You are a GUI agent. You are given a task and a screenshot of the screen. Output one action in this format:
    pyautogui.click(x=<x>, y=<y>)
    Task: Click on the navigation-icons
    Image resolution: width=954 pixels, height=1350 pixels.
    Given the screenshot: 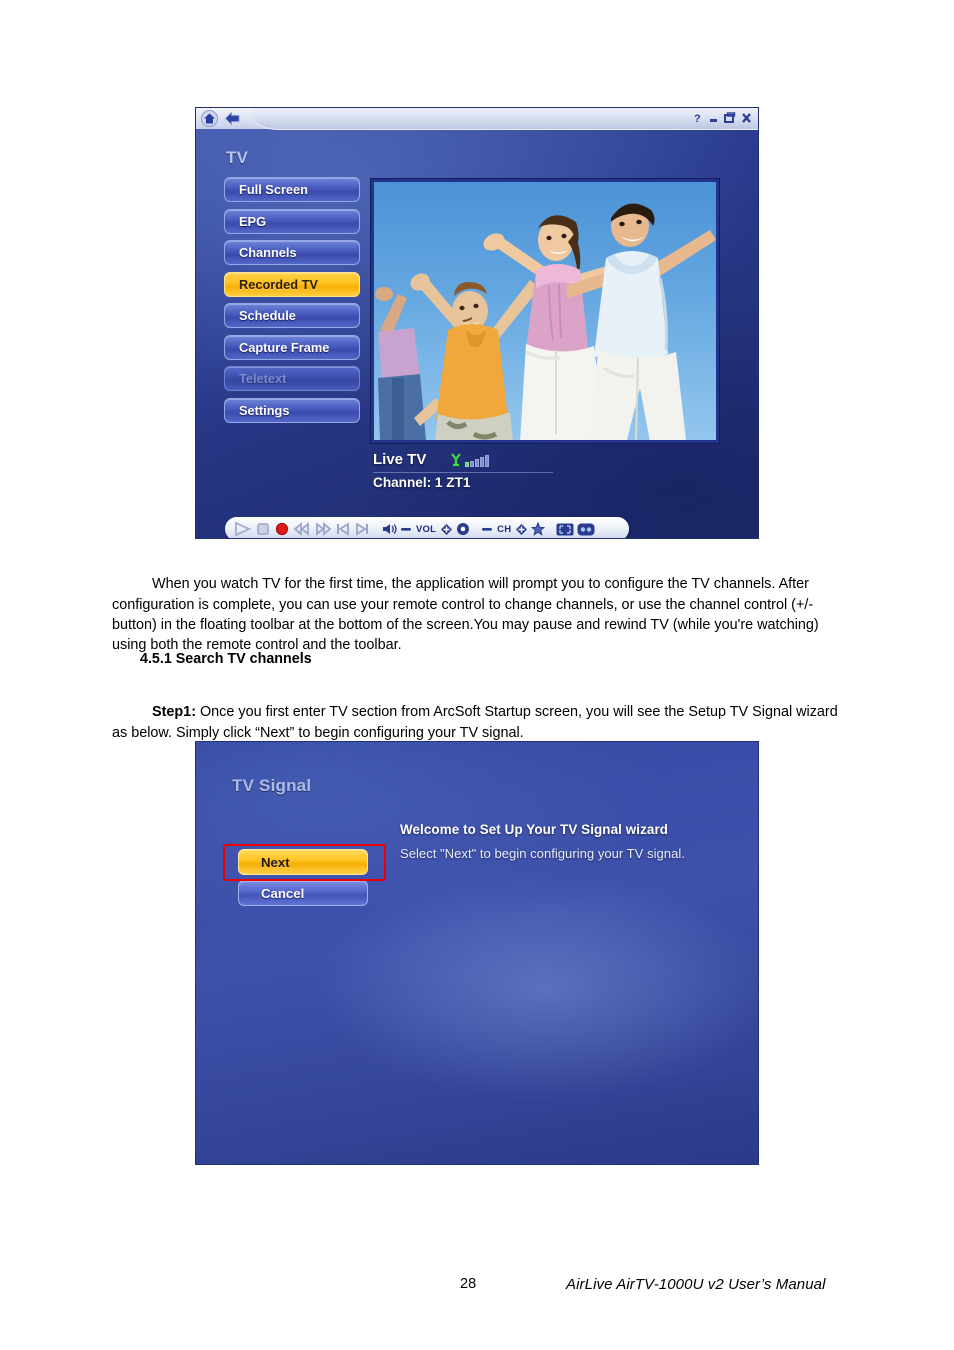 What is the action you would take?
    pyautogui.click(x=221, y=118)
    